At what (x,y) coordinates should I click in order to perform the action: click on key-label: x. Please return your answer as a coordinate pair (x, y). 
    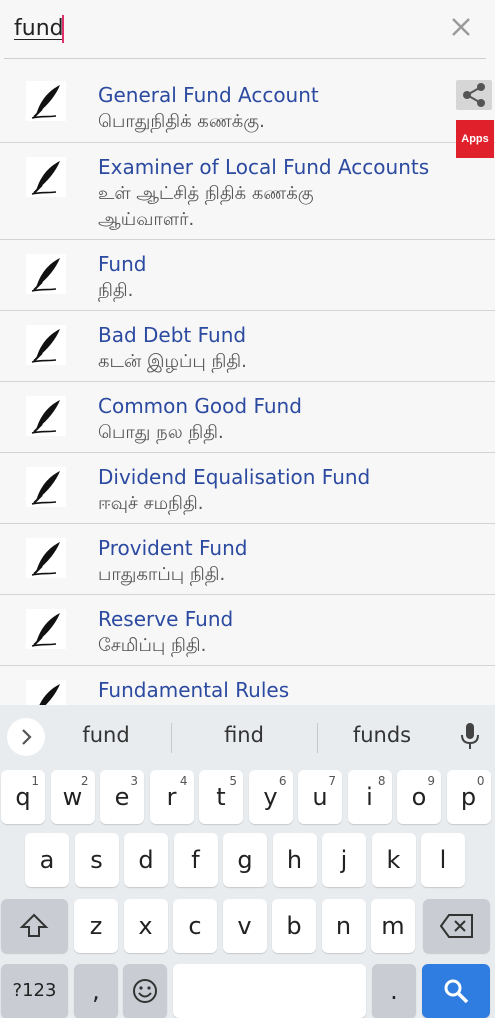
    Looking at the image, I should click on (145, 926).